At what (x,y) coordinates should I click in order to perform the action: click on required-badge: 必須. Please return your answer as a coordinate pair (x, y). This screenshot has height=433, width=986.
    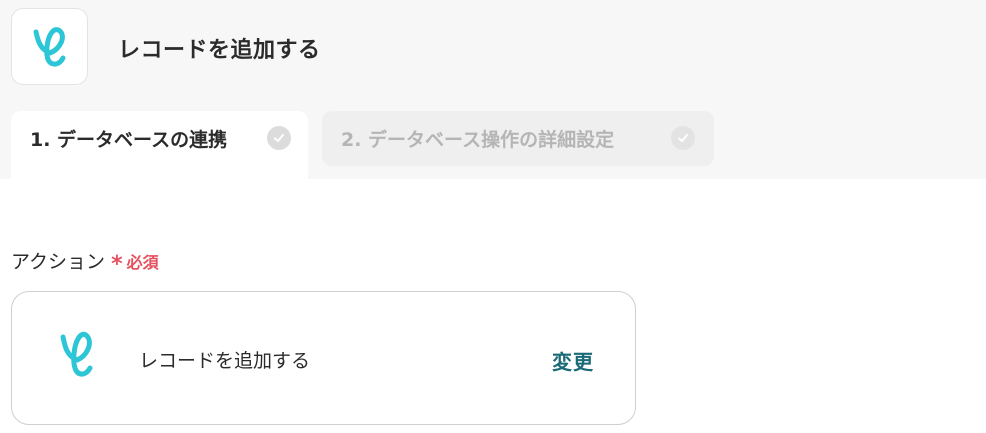
    Looking at the image, I should click on (142, 262).